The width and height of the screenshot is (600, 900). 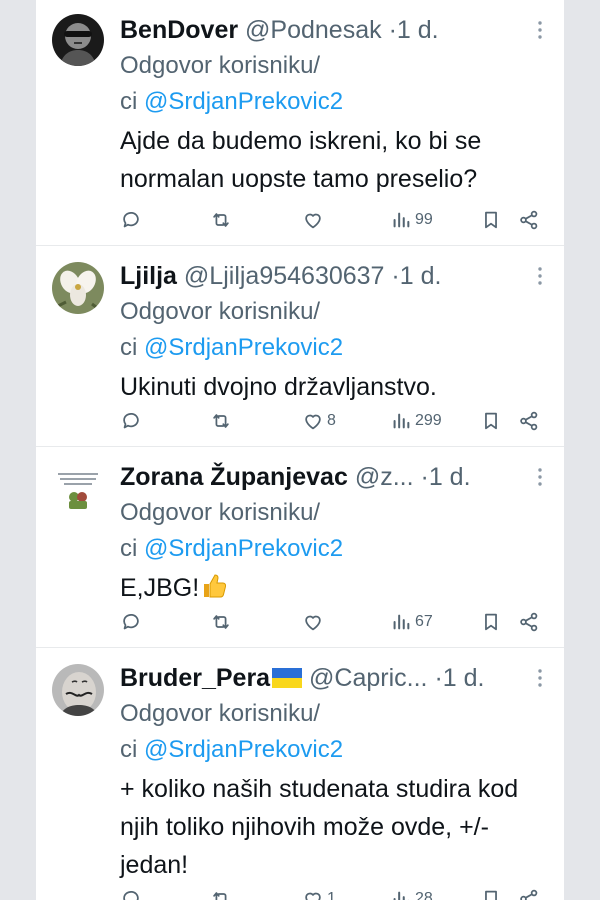 What do you see at coordinates (313, 30) in the screenshot?
I see `author-handle: @Podnesak` at bounding box center [313, 30].